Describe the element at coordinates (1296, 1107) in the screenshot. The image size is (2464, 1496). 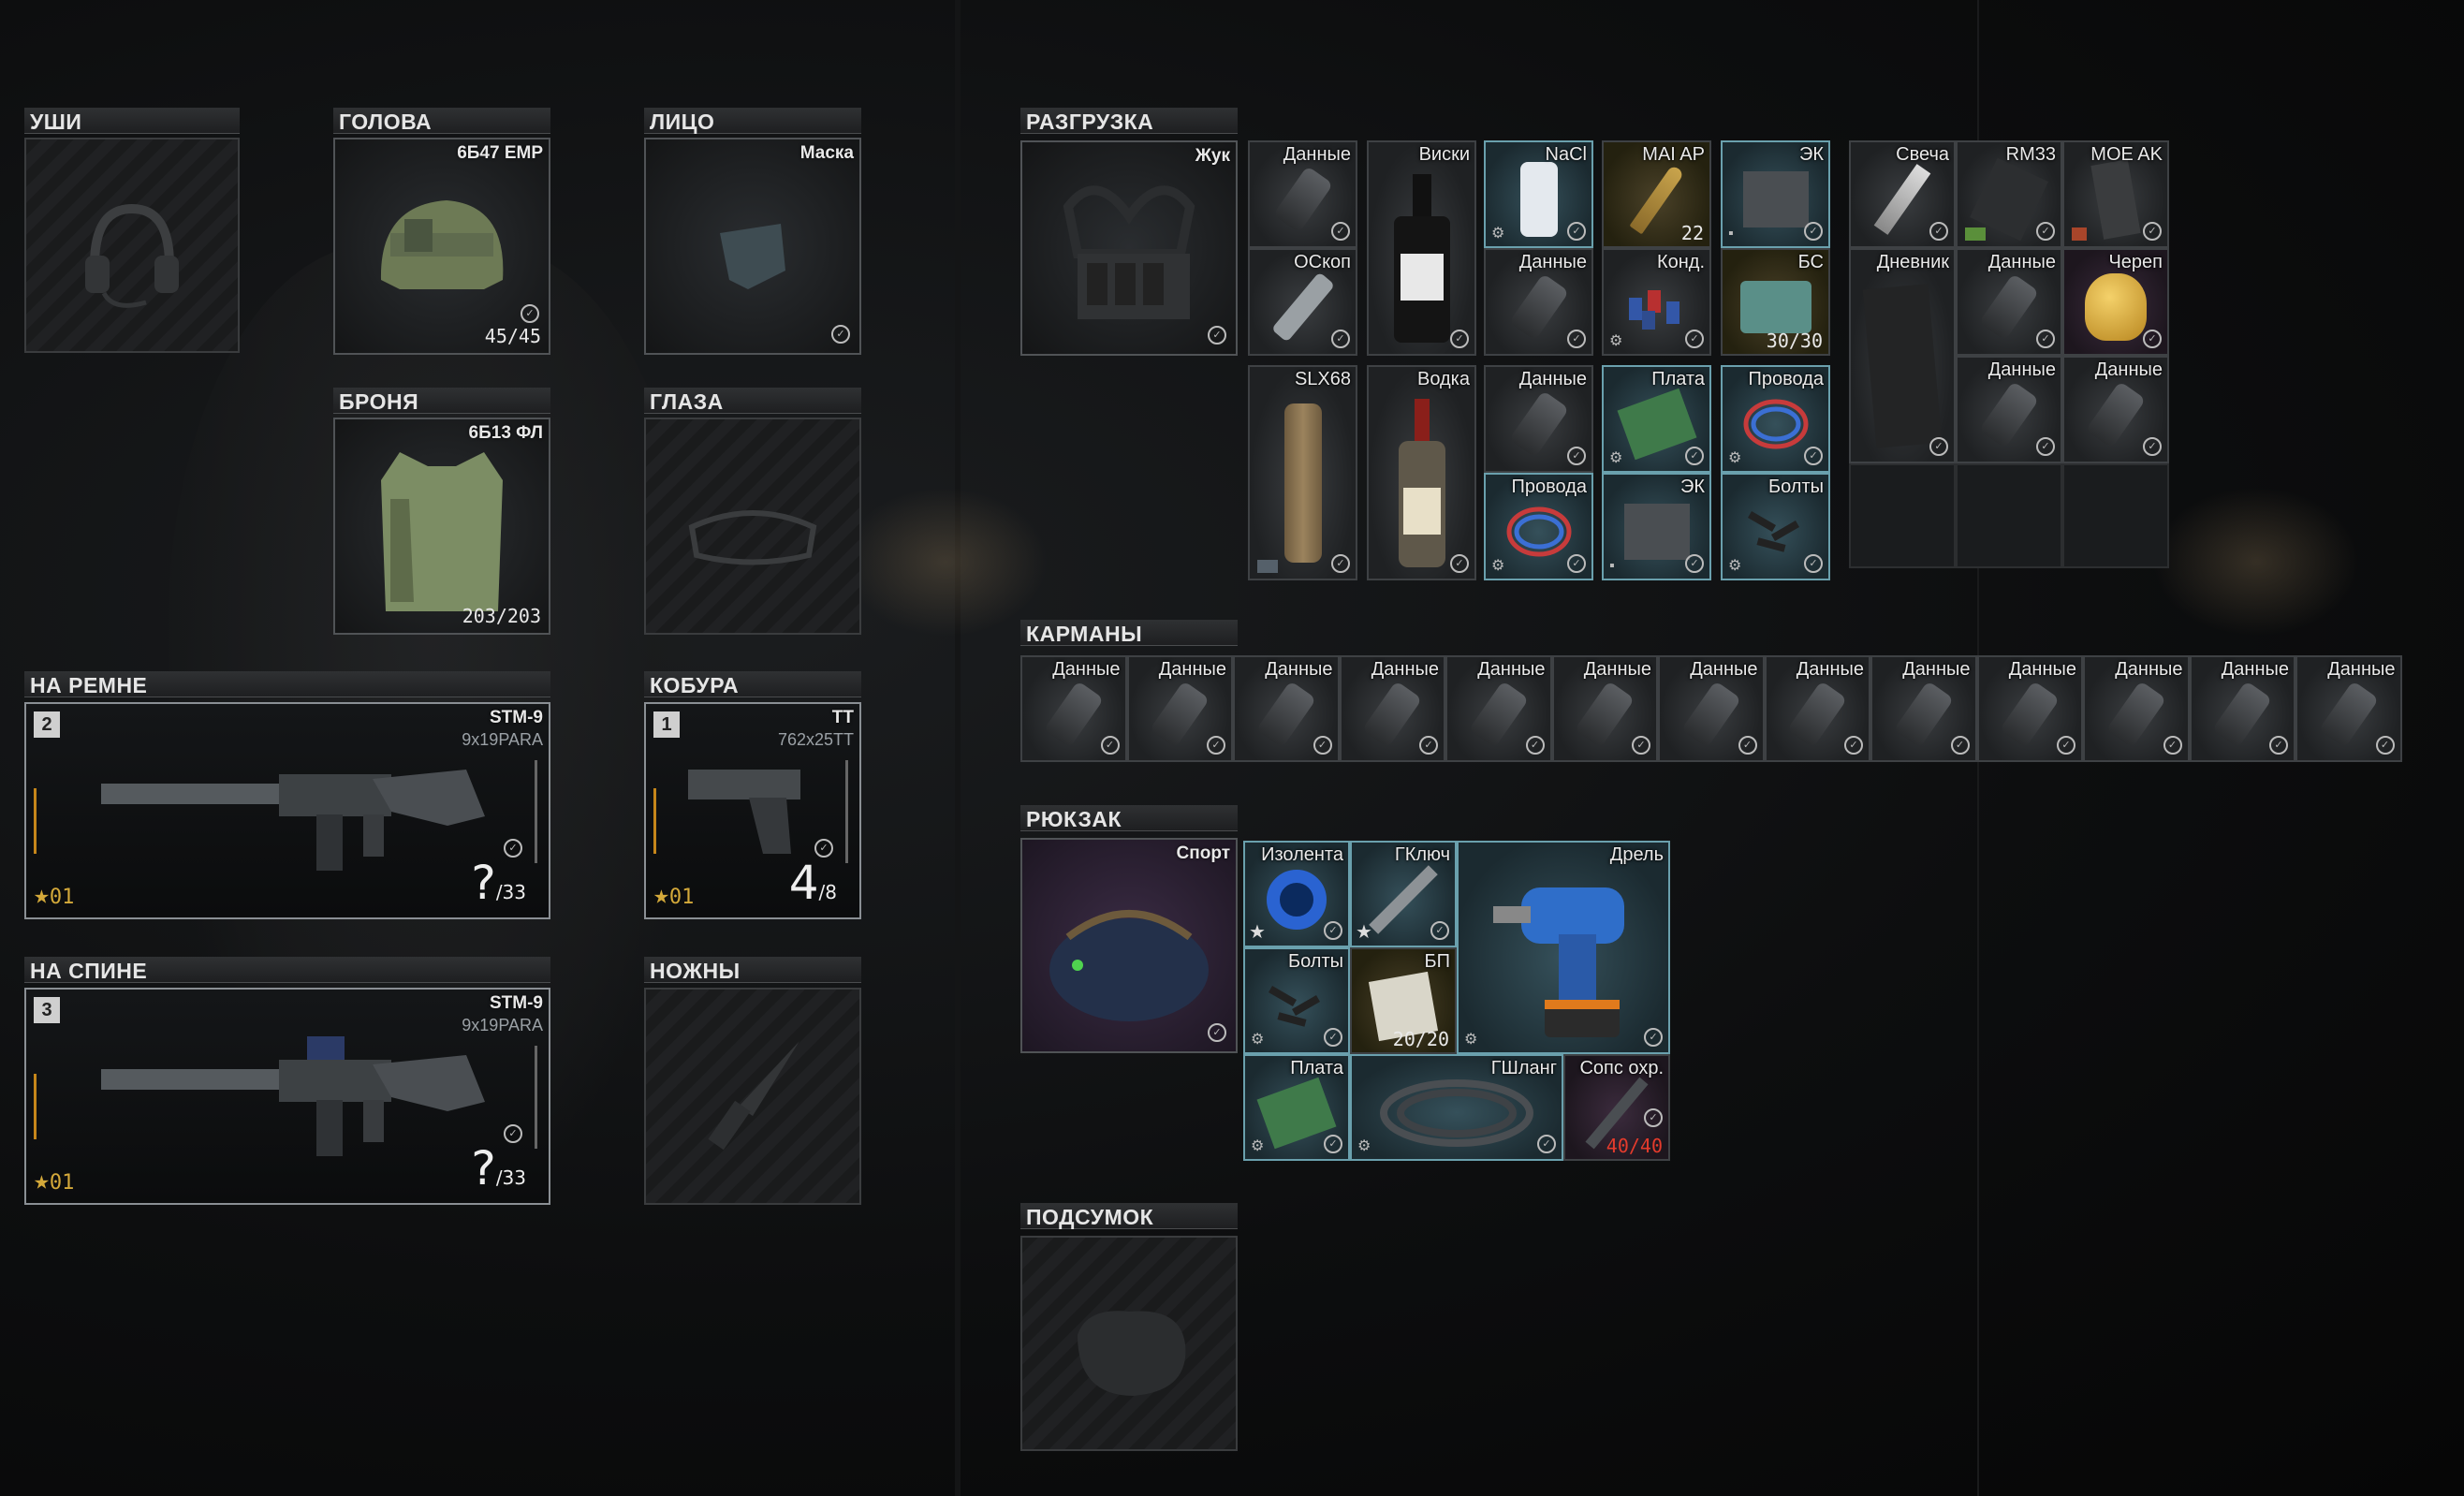
I see `backpack-item-circuit-board: Плата ⚙ ✓` at that location.